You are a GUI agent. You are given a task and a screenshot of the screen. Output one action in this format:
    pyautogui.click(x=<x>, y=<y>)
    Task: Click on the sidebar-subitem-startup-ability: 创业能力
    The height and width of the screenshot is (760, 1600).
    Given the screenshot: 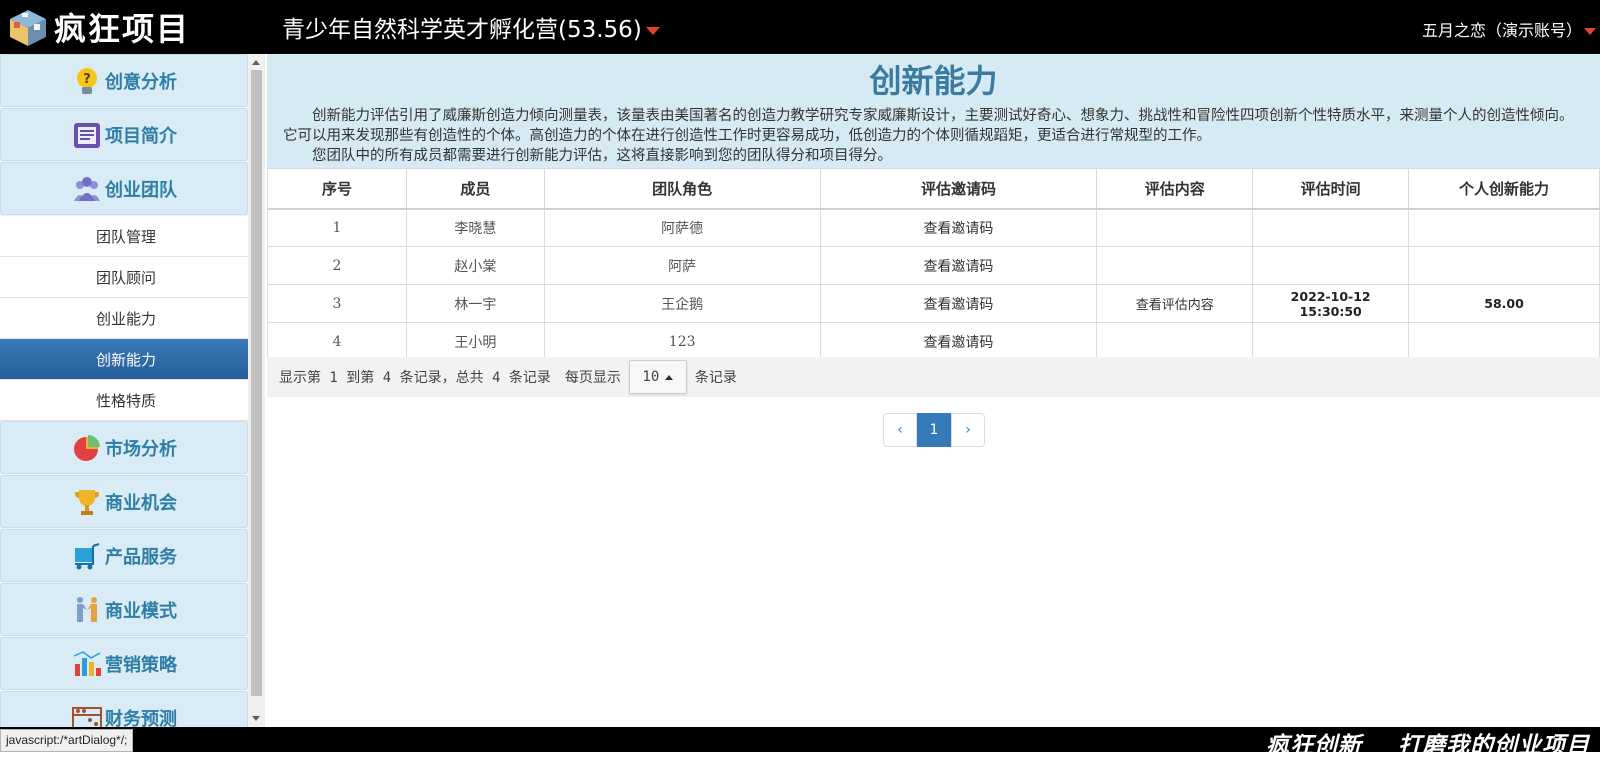 What is the action you would take?
    pyautogui.click(x=124, y=318)
    